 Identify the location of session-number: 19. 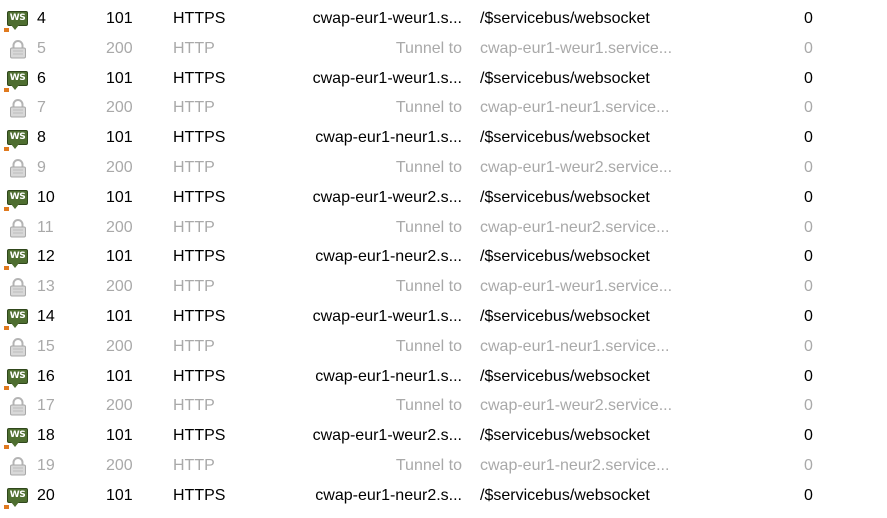
(46, 465).